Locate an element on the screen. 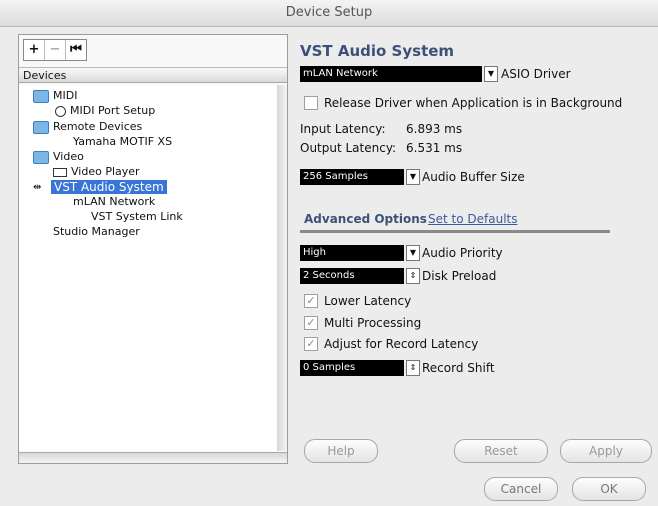  output-latency-value: 6.531 ms is located at coordinates (434, 148).